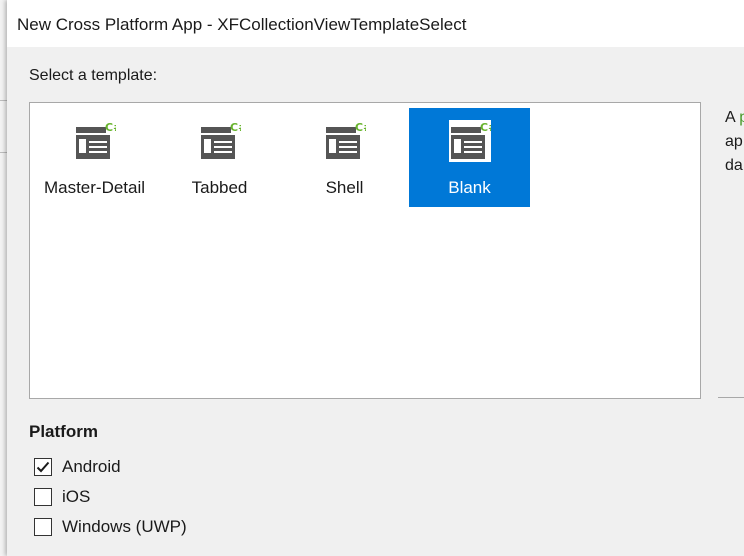  I want to click on template-master-detail: C# Master-Detail, so click(94, 157).